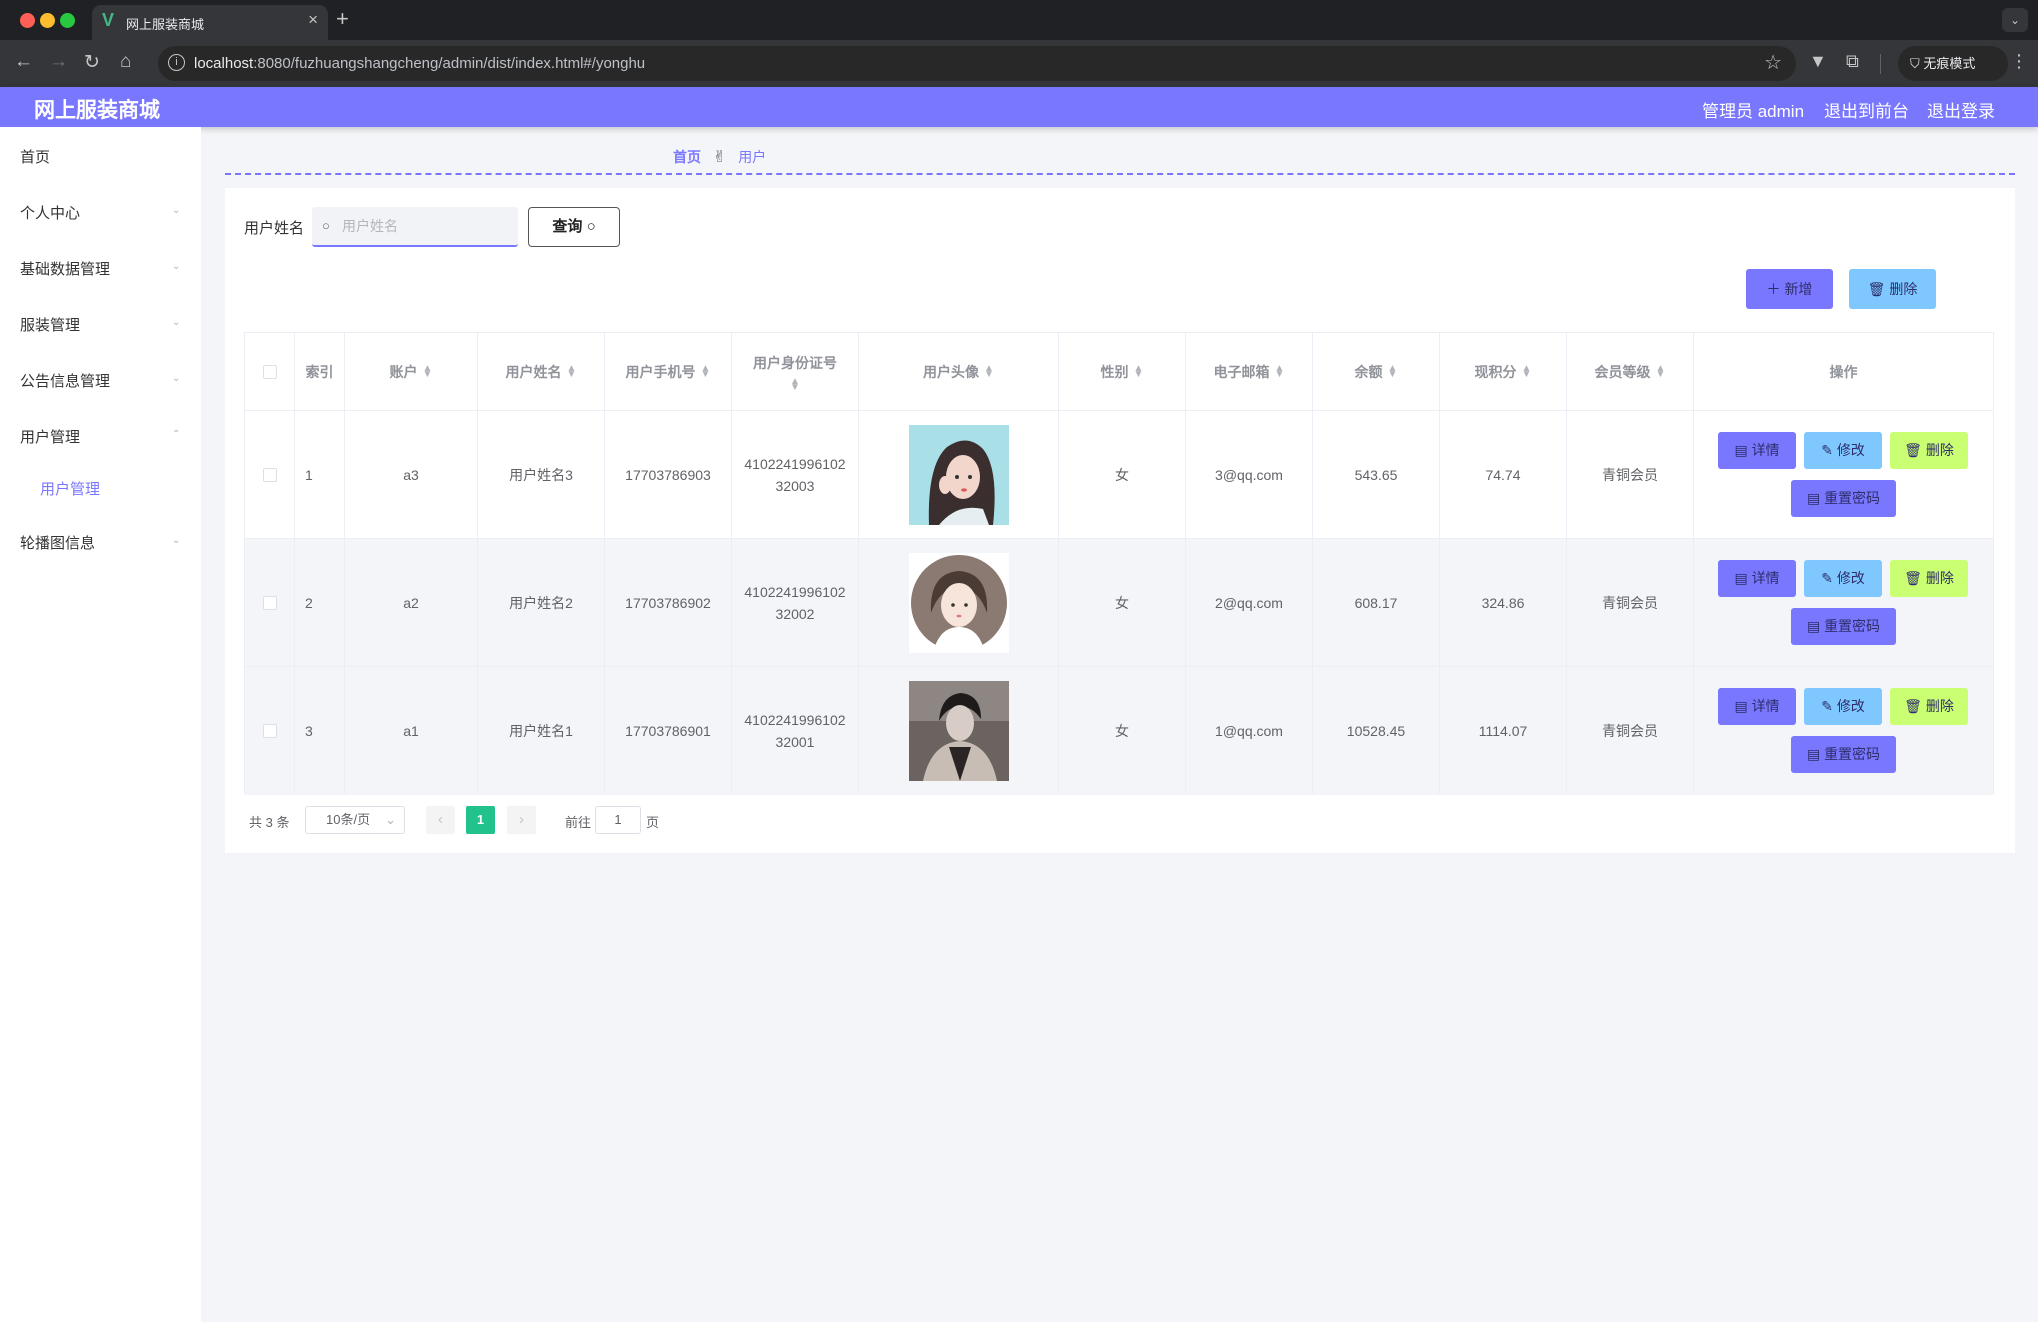 Image resolution: width=2038 pixels, height=1322 pixels. I want to click on maximize-window-dot, so click(67, 20).